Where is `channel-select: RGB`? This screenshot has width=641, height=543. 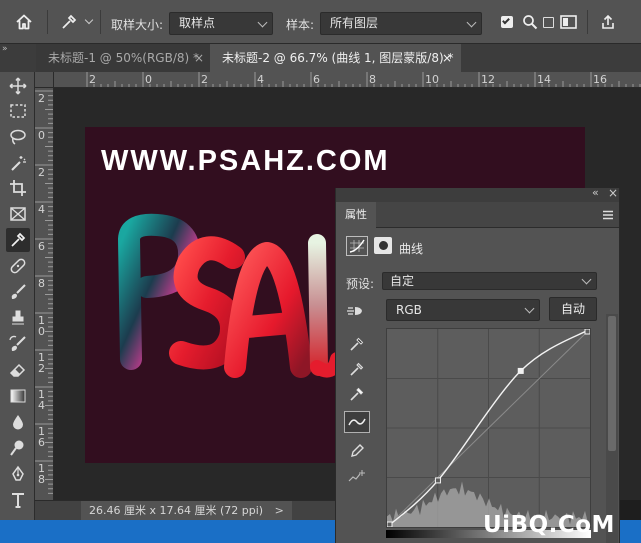 channel-select: RGB is located at coordinates (463, 310).